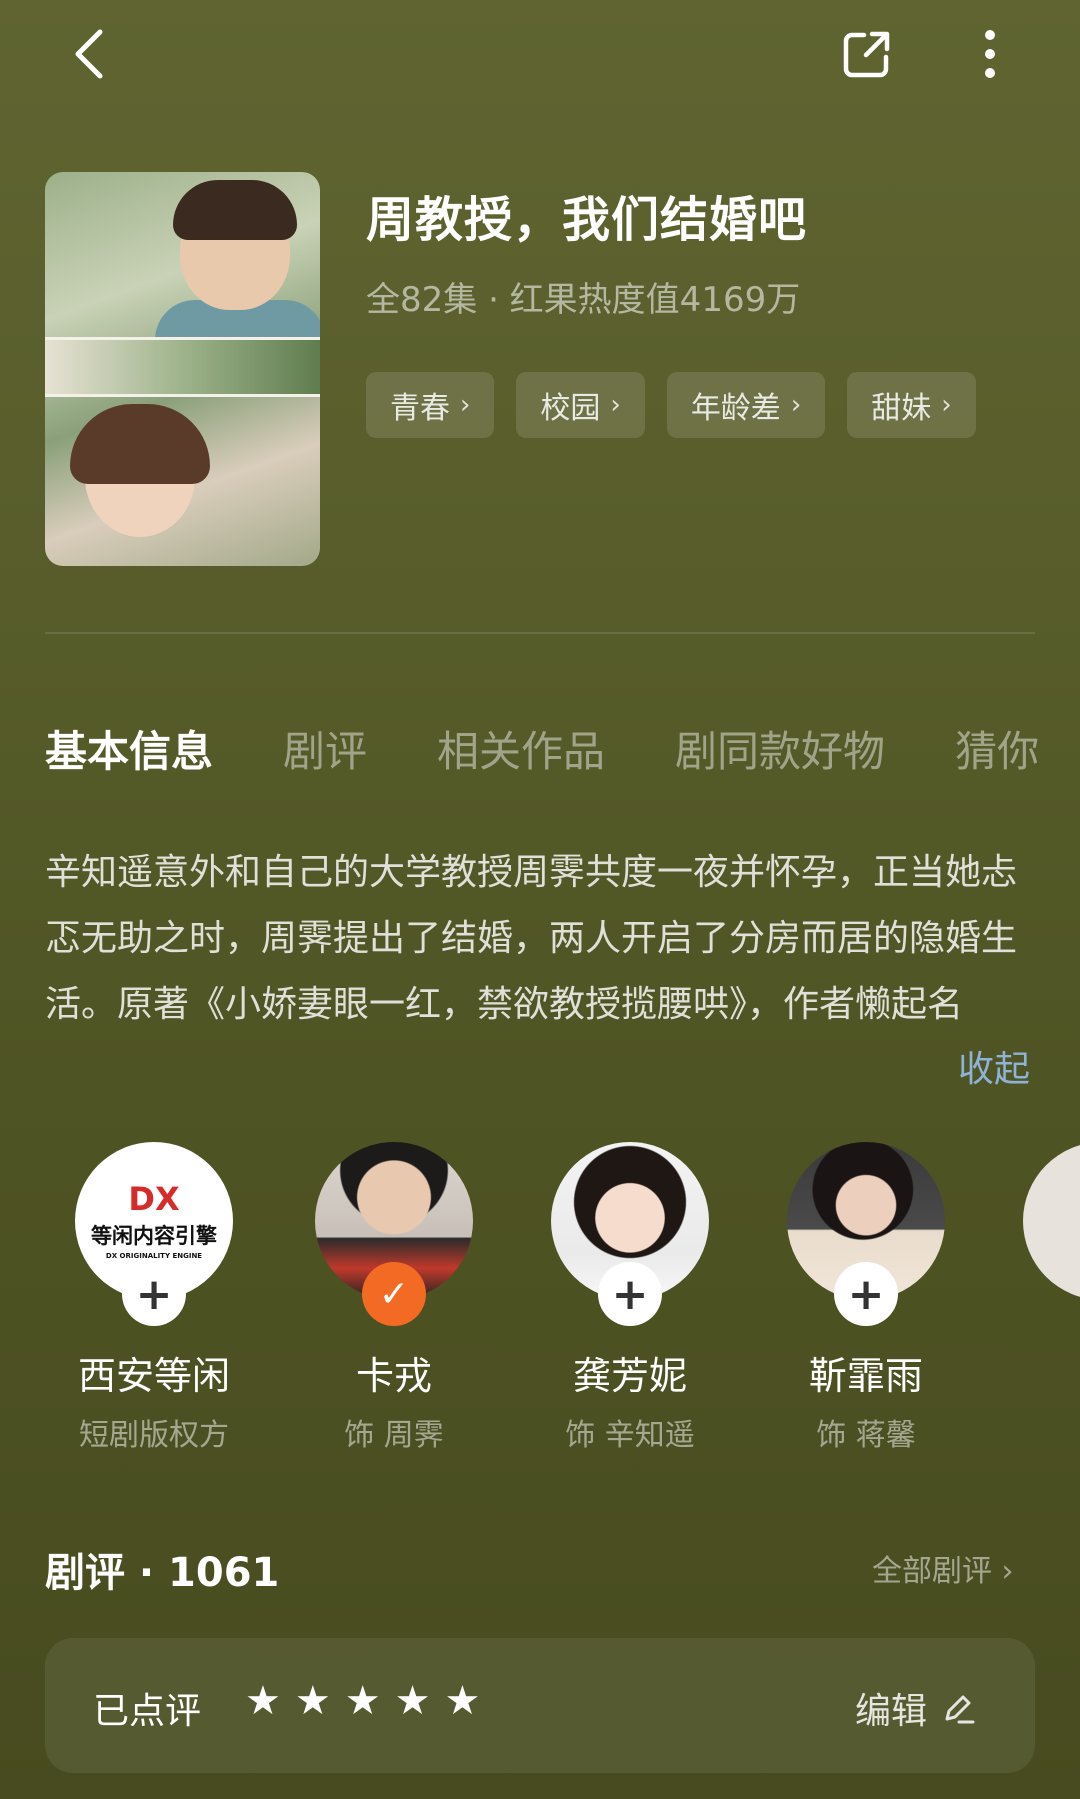 This screenshot has width=1080, height=1799. What do you see at coordinates (960, 1709) in the screenshot?
I see `pencil-icon` at bounding box center [960, 1709].